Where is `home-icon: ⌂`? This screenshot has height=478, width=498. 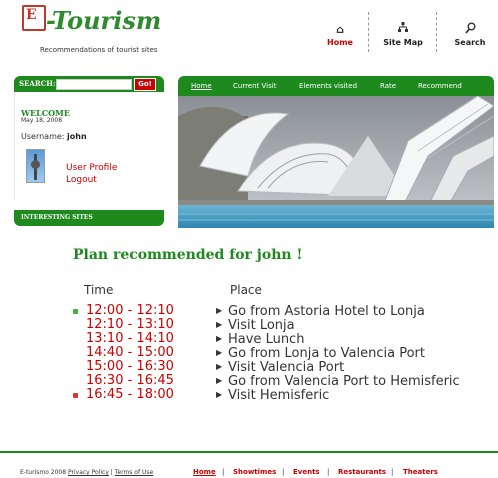 home-icon: ⌂ is located at coordinates (340, 29).